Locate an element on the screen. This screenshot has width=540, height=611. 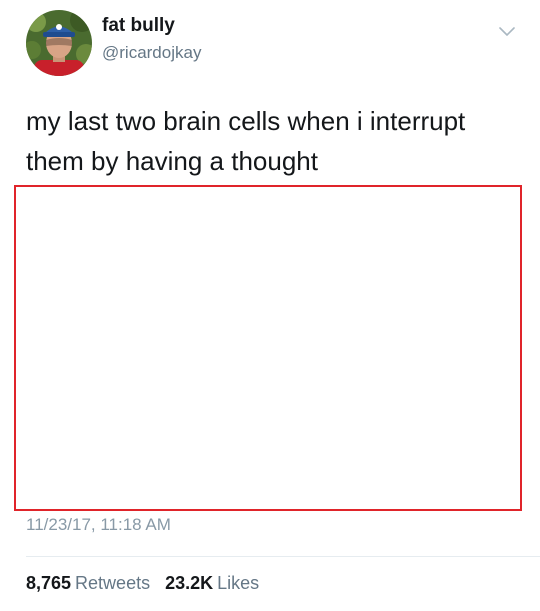
timestamp: 11/23/17, 11:18 AM is located at coordinates (98, 525).